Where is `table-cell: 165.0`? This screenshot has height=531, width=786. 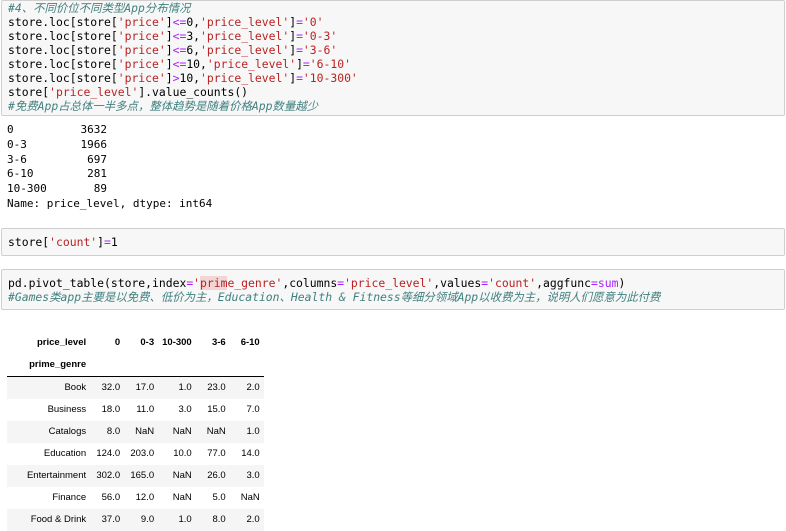
table-cell: 165.0 is located at coordinates (142, 476).